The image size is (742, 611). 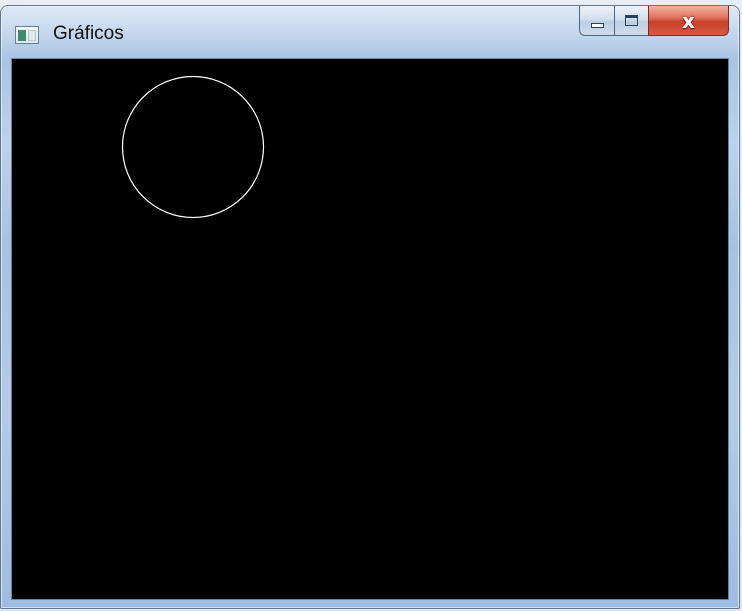 What do you see at coordinates (22, 35) in the screenshot?
I see `app-icon-left-pane` at bounding box center [22, 35].